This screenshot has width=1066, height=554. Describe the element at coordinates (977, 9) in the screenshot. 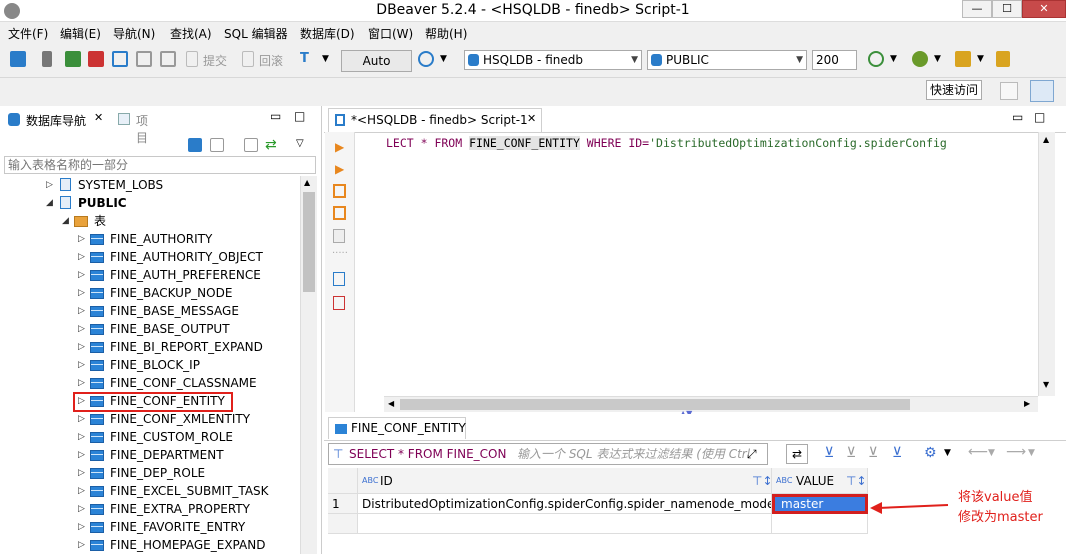

I see `minimize-button: —` at that location.